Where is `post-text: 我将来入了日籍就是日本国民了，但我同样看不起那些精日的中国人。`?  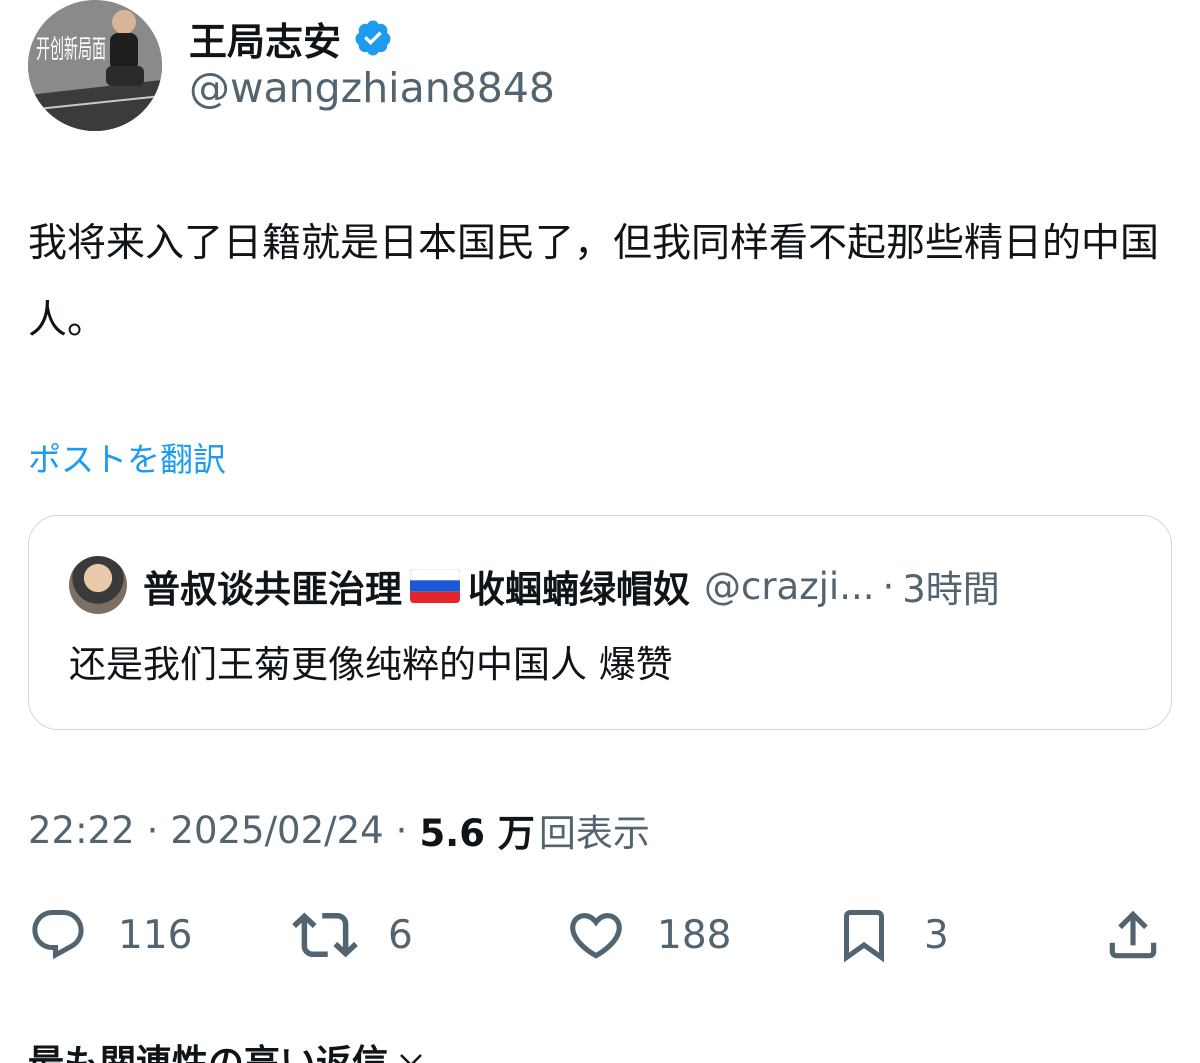 post-text: 我将来入了日籍就是日本国民了，但我同样看不起那些精日的中国人。 is located at coordinates (594, 282).